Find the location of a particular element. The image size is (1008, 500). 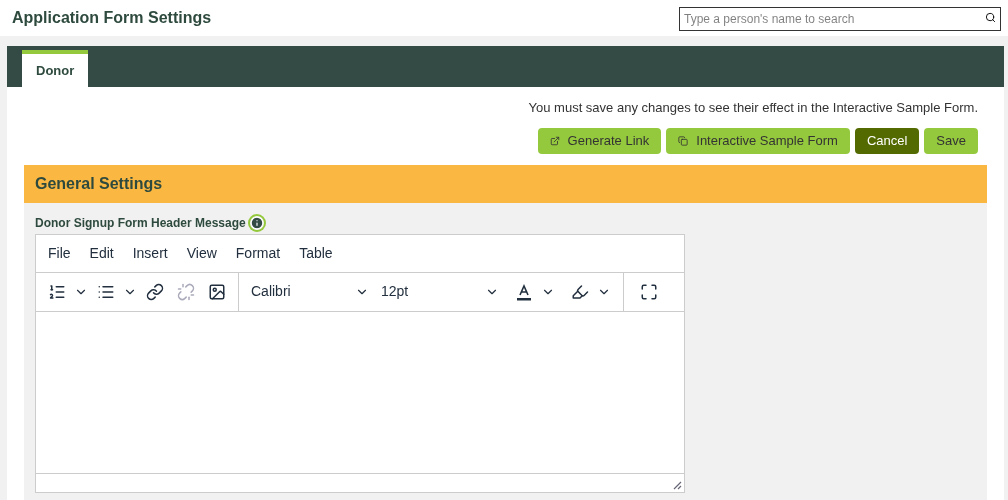

section-title: General Settings is located at coordinates (99, 183).